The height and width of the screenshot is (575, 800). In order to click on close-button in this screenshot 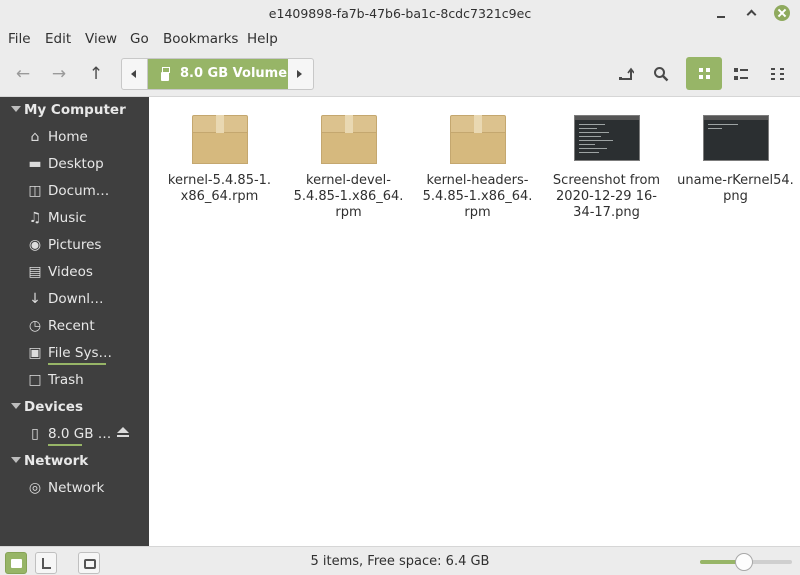, I will do `click(782, 13)`.